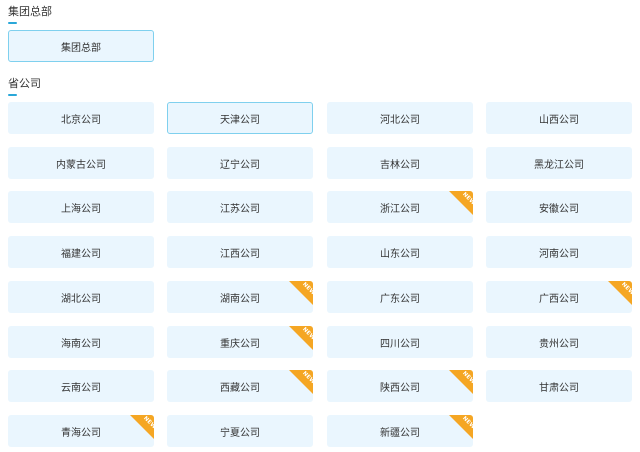  I want to click on province-card: 浙江公司 NEW, so click(400, 207).